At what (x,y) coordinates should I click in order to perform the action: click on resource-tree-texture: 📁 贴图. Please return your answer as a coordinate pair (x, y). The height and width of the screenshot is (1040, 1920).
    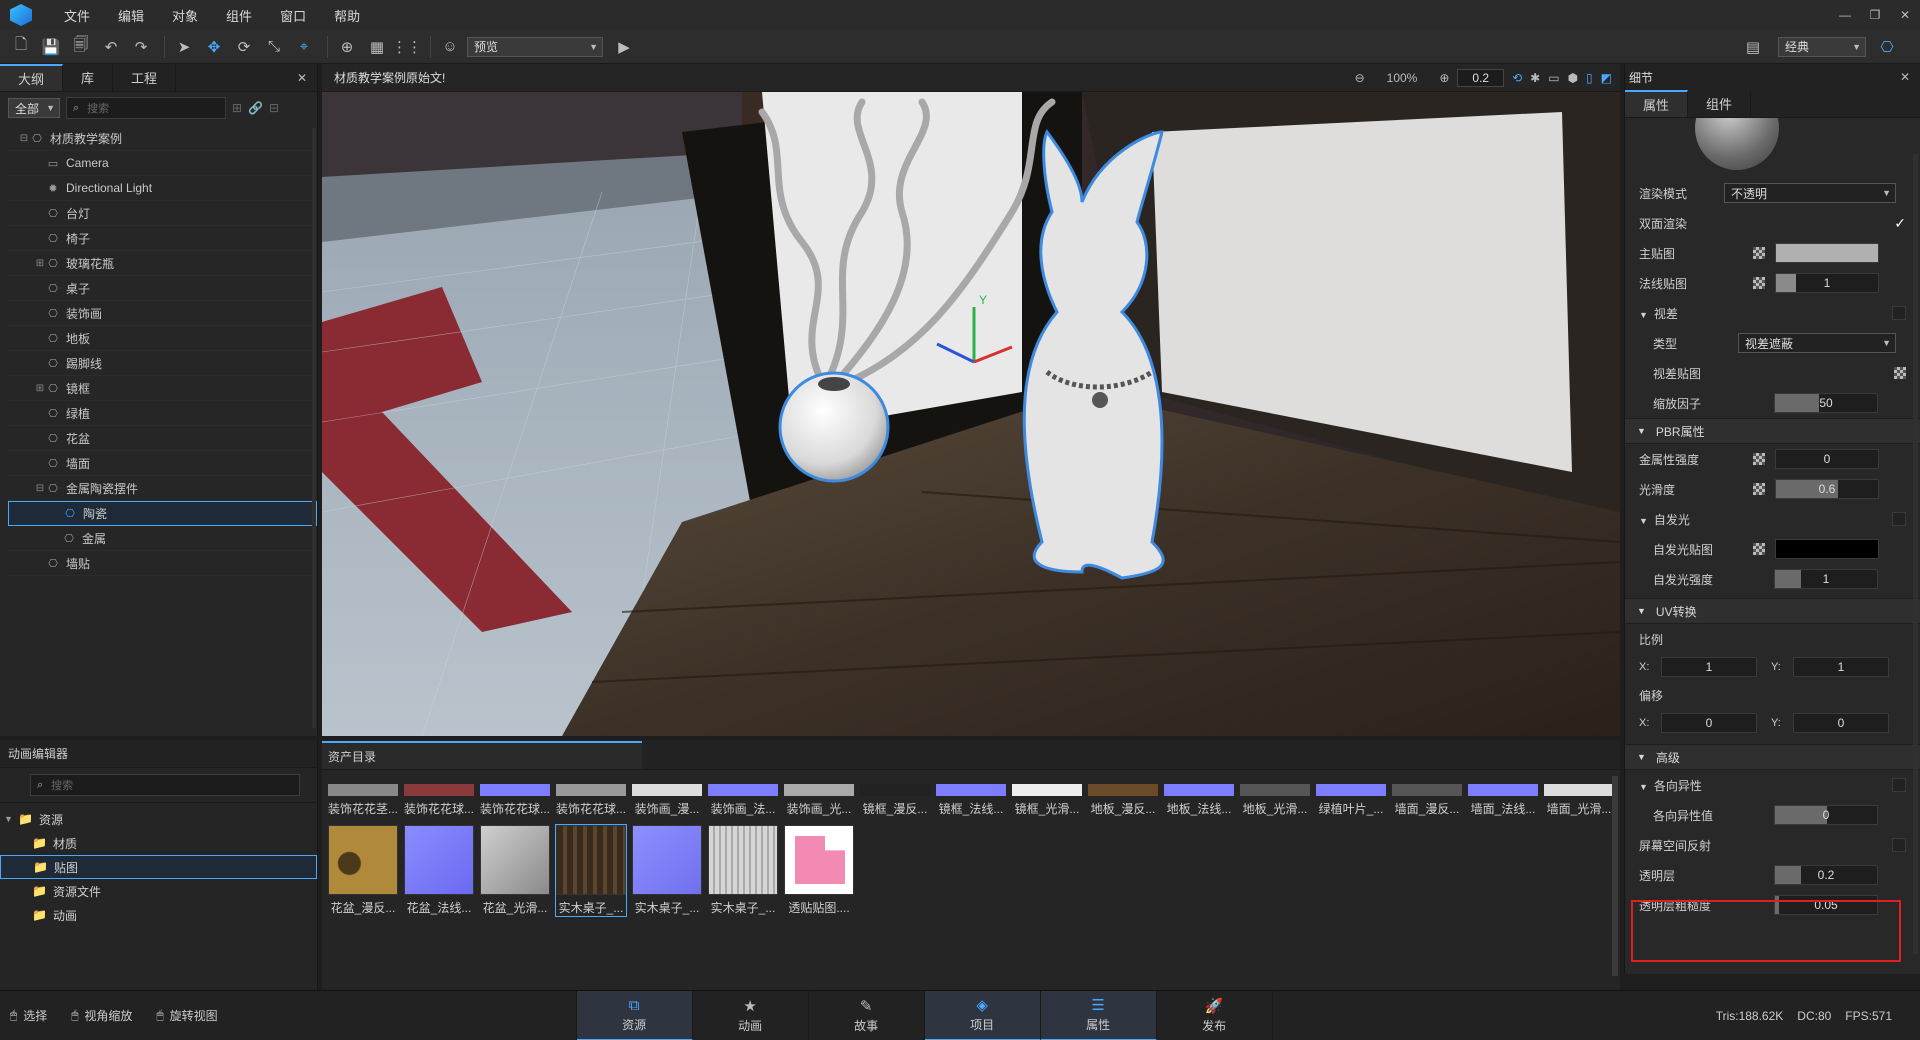
    Looking at the image, I should click on (158, 867).